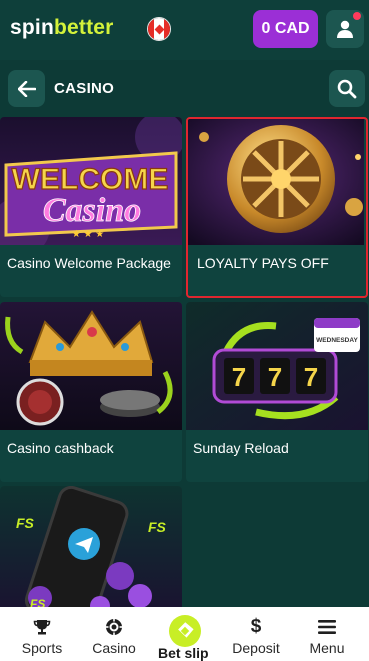 Image resolution: width=369 pixels, height=661 pixels. I want to click on promo-image-loyalty, so click(276, 182).